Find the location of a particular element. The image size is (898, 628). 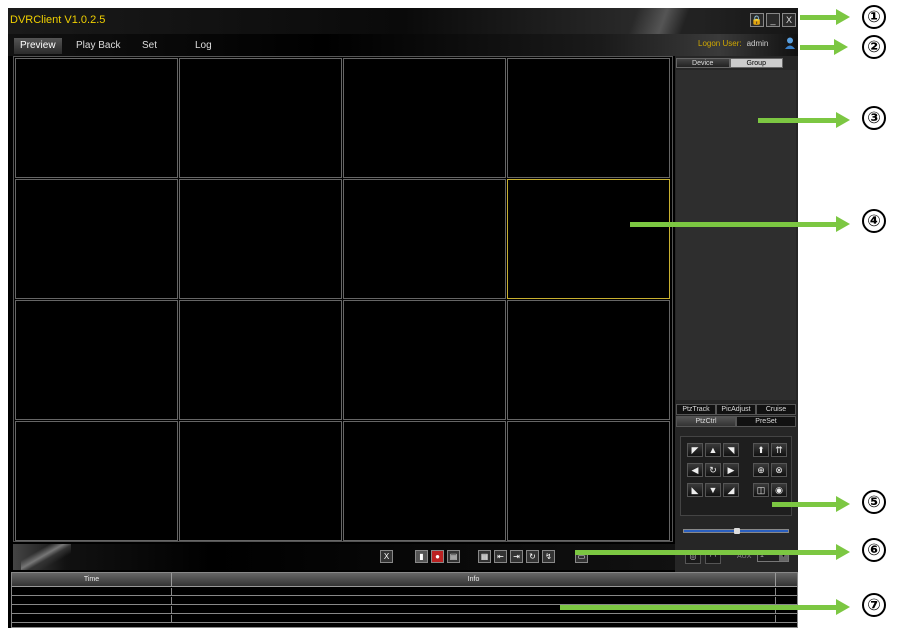

annotation-marker-5: ⑤ is located at coordinates (874, 502).